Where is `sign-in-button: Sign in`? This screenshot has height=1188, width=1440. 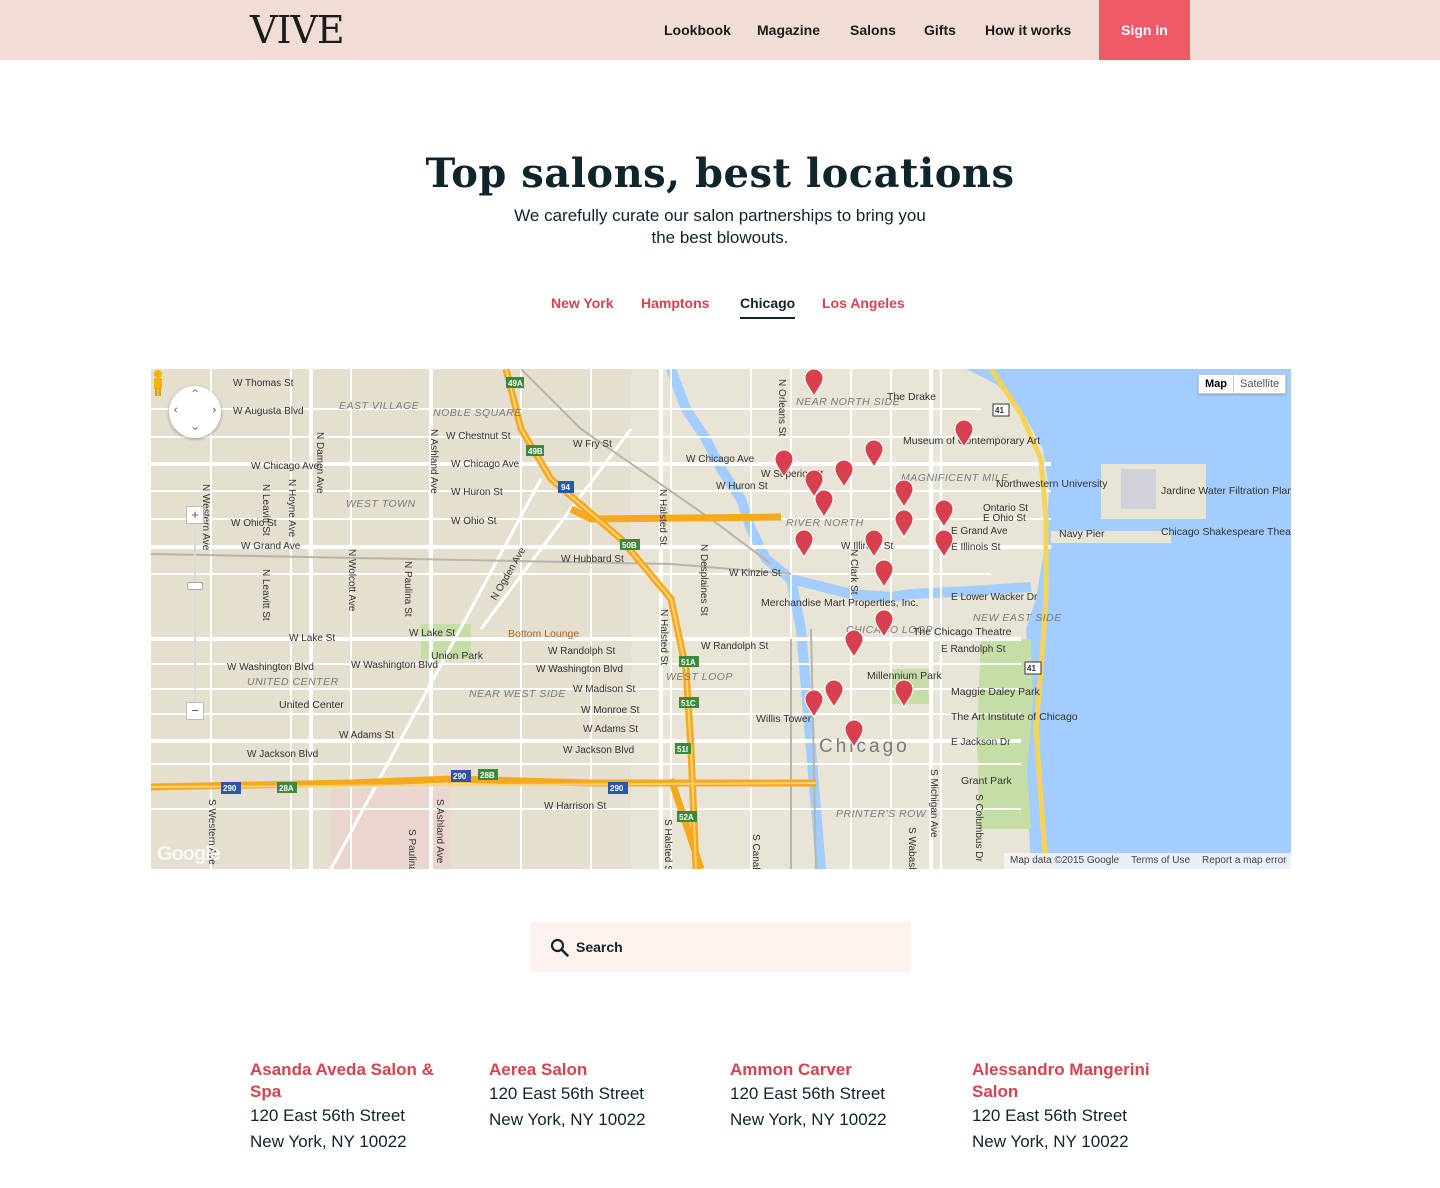 sign-in-button: Sign in is located at coordinates (1144, 30).